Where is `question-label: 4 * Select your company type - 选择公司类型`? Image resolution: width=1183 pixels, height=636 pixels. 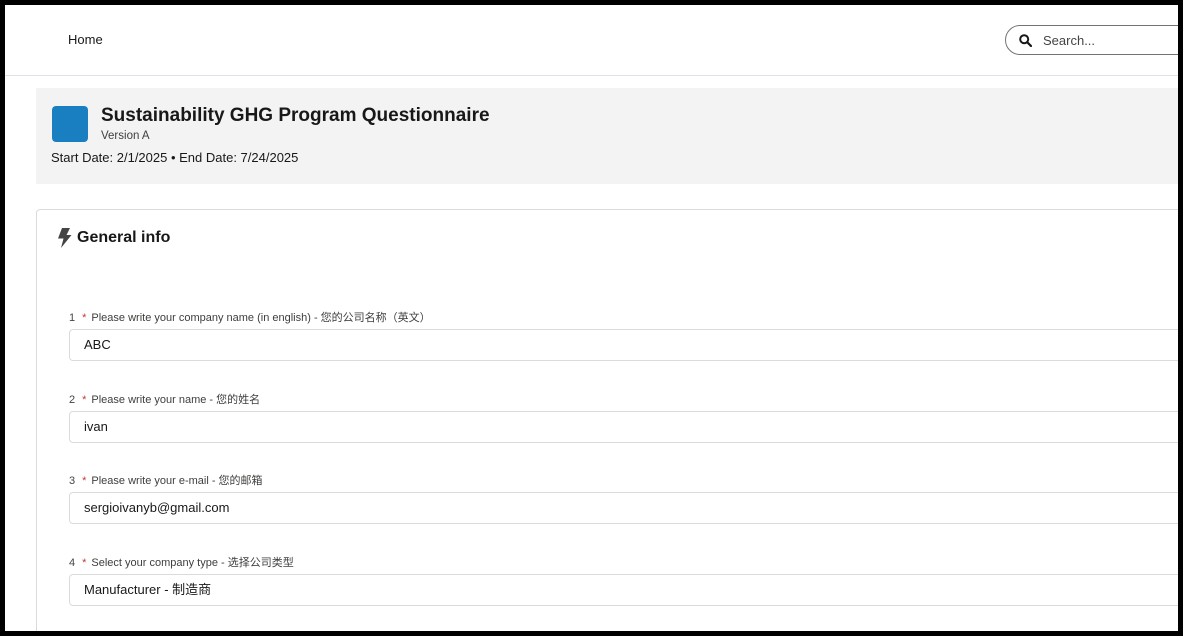
question-label: 4 * Select your company type - 选择公司类型 is located at coordinates (623, 563).